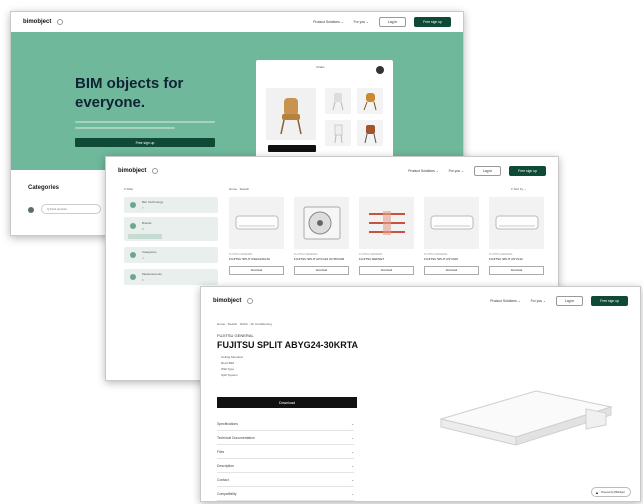 This screenshot has height=504, width=643. I want to click on category-icon, so click(31, 210).